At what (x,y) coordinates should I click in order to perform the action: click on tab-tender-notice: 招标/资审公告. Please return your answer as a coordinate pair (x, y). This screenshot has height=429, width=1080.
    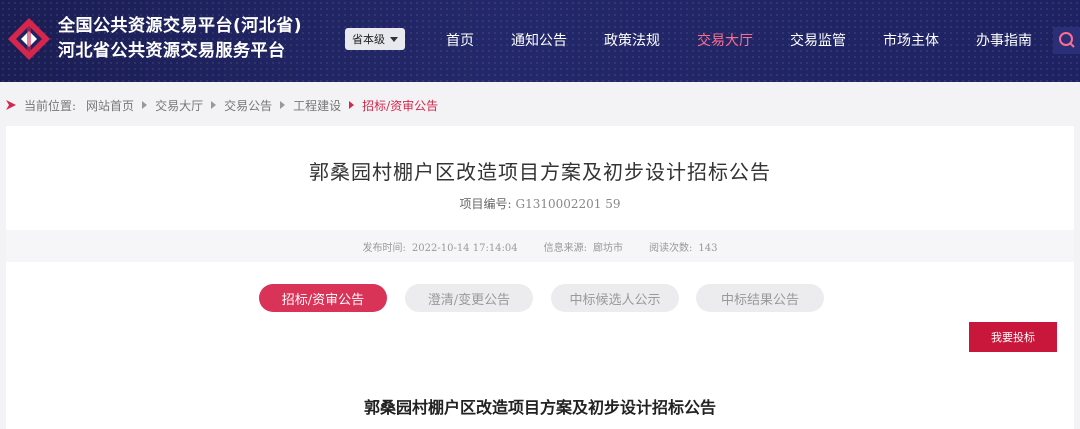
    Looking at the image, I should click on (323, 298).